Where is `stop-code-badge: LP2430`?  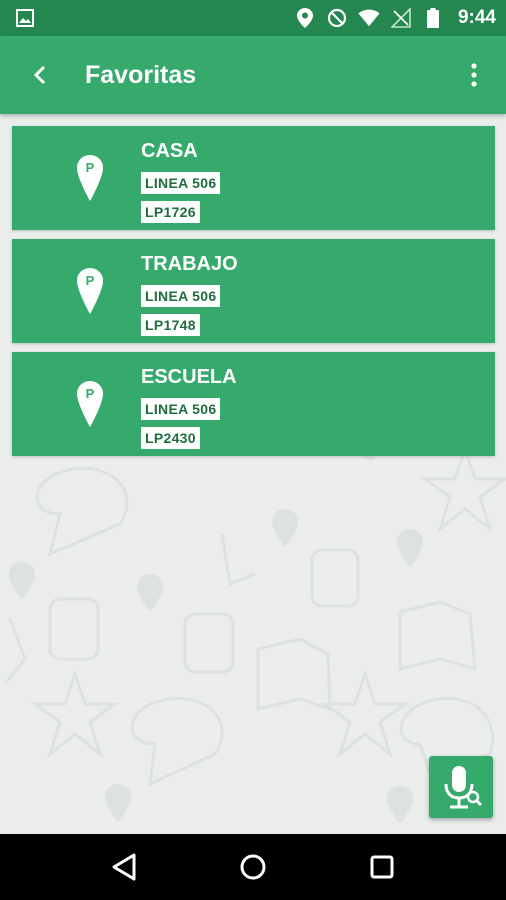 stop-code-badge: LP2430 is located at coordinates (170, 438).